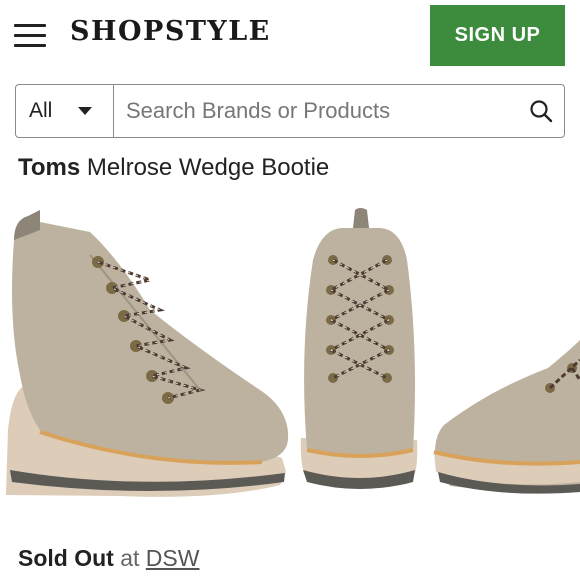  Describe the element at coordinates (497, 35) in the screenshot. I see `sign-up-button: SIGN UP` at that location.